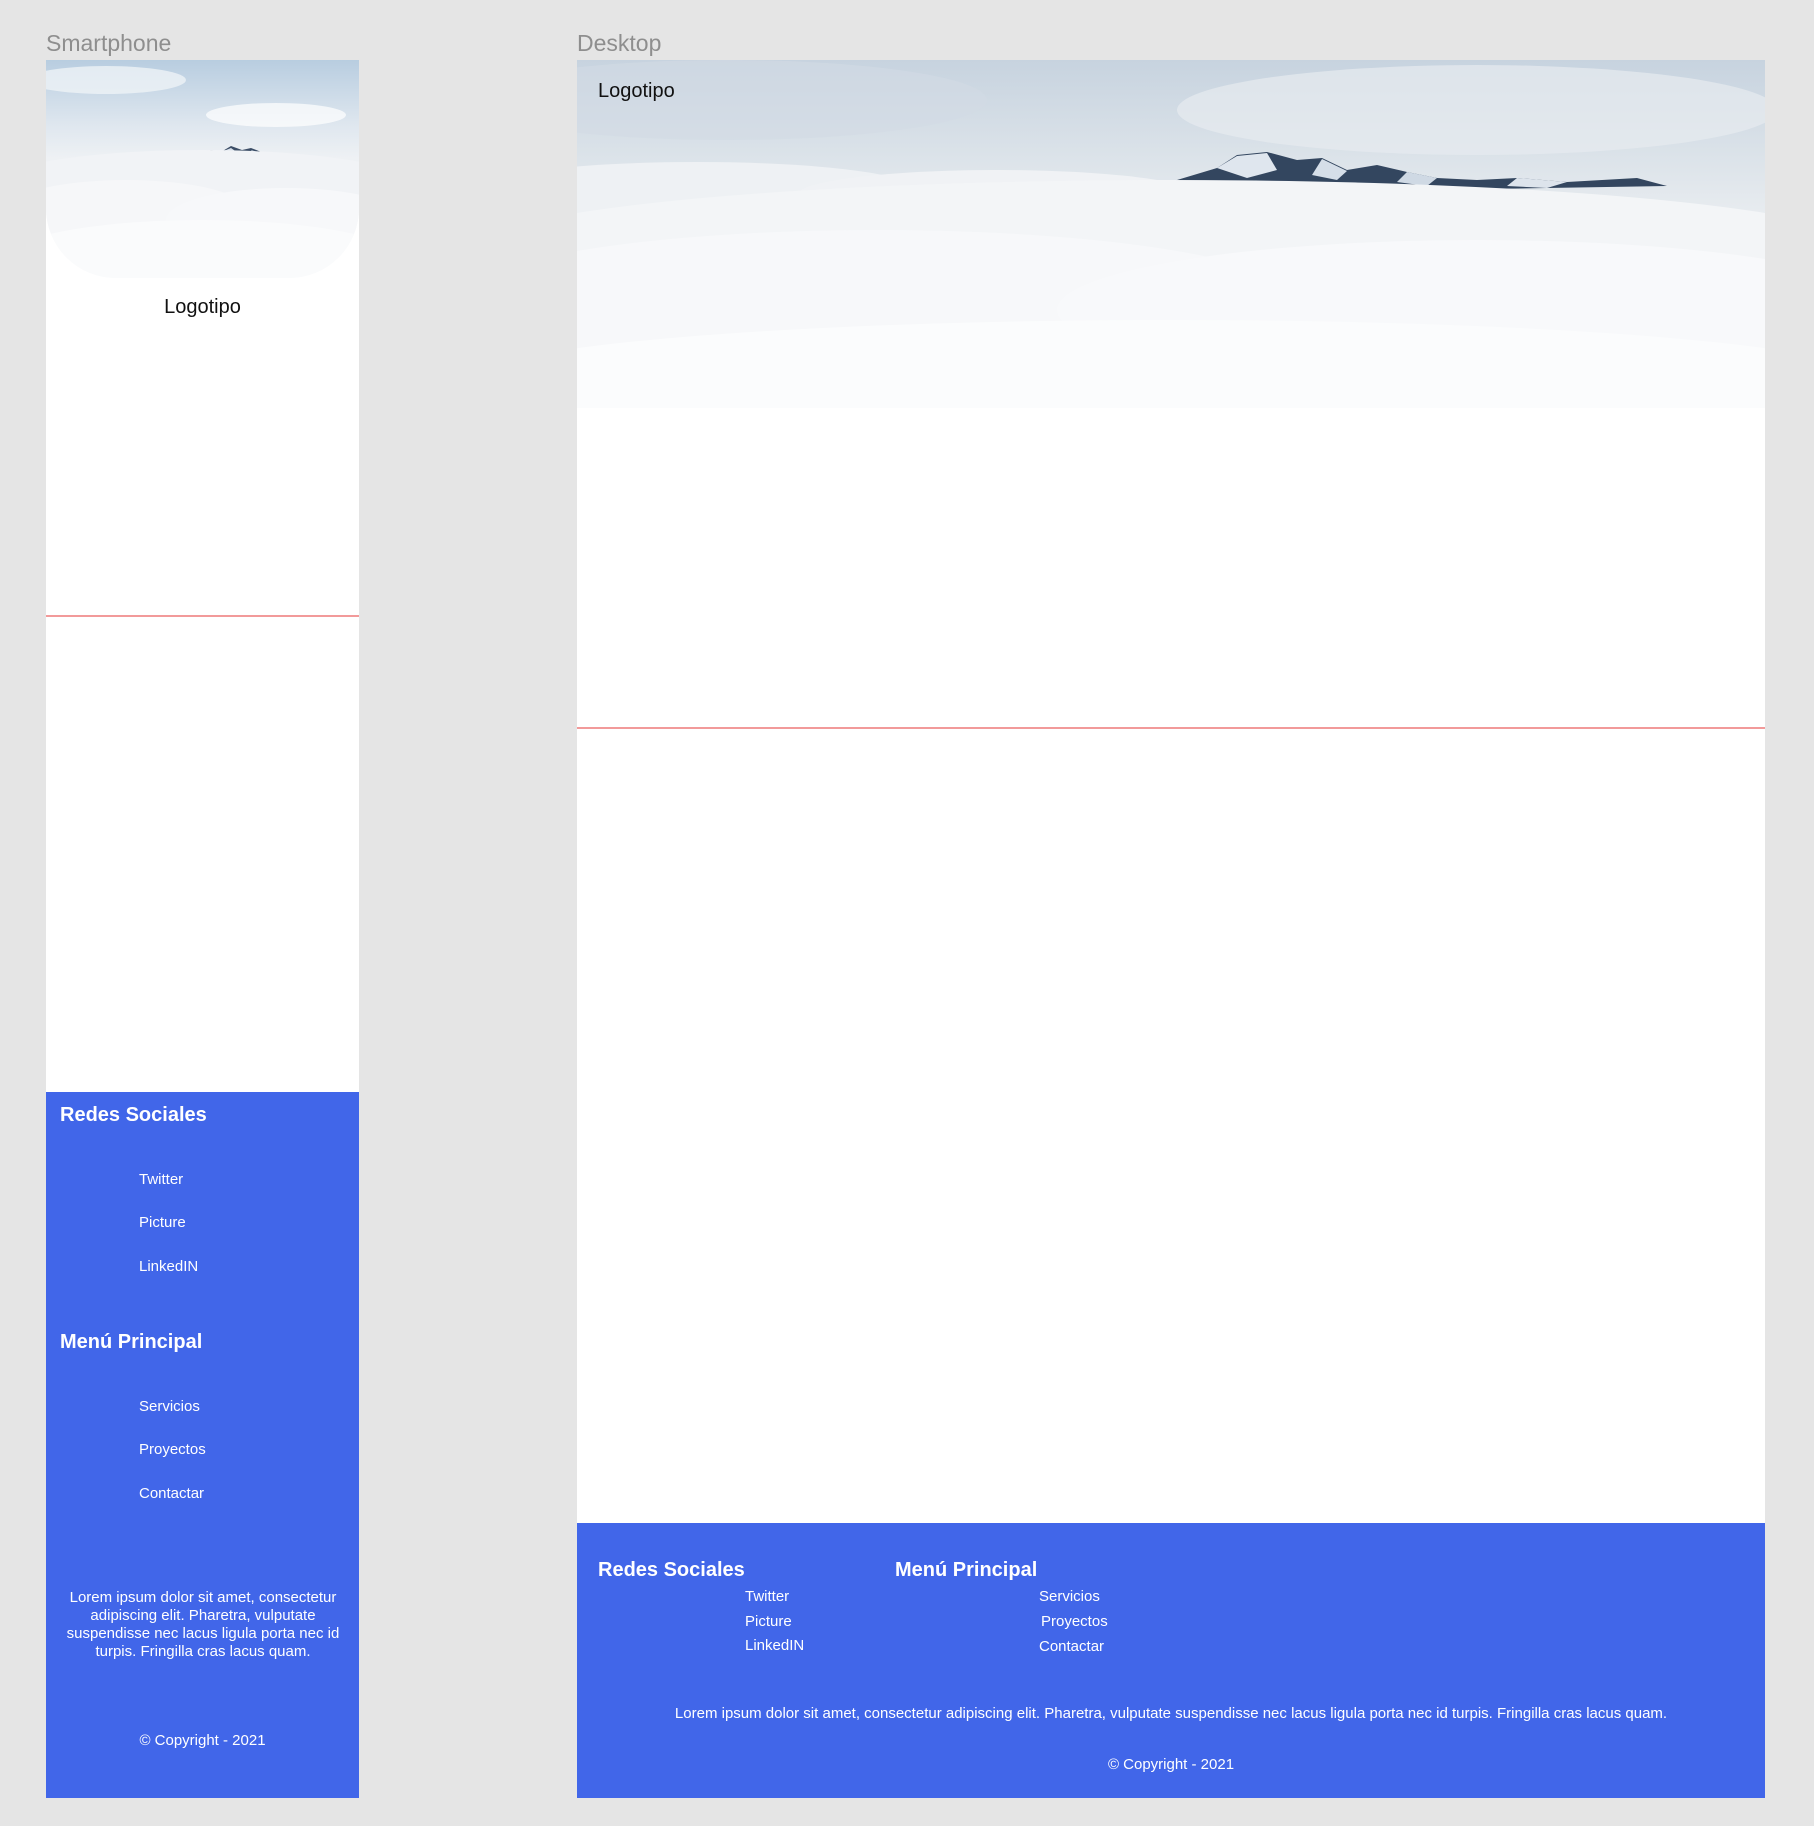 This screenshot has height=1826, width=1814. What do you see at coordinates (1171, 234) in the screenshot?
I see `hero-image: Logotipo` at bounding box center [1171, 234].